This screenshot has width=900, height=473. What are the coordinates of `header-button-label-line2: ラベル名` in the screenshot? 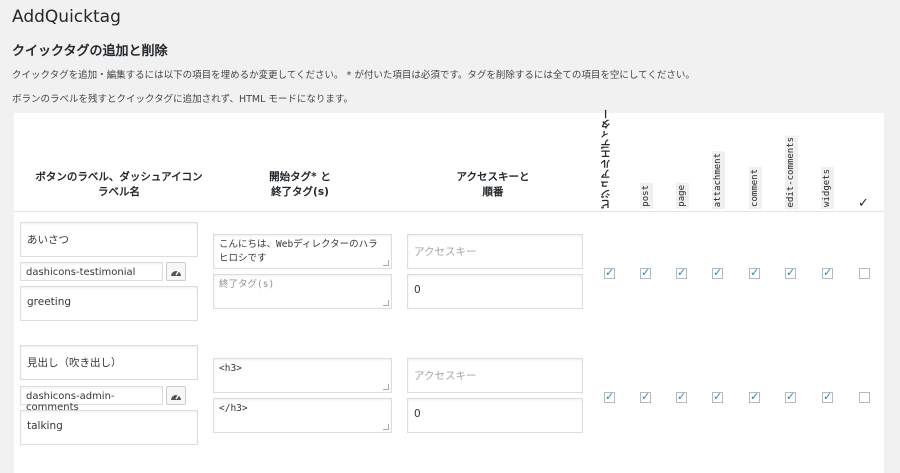 It's located at (119, 192).